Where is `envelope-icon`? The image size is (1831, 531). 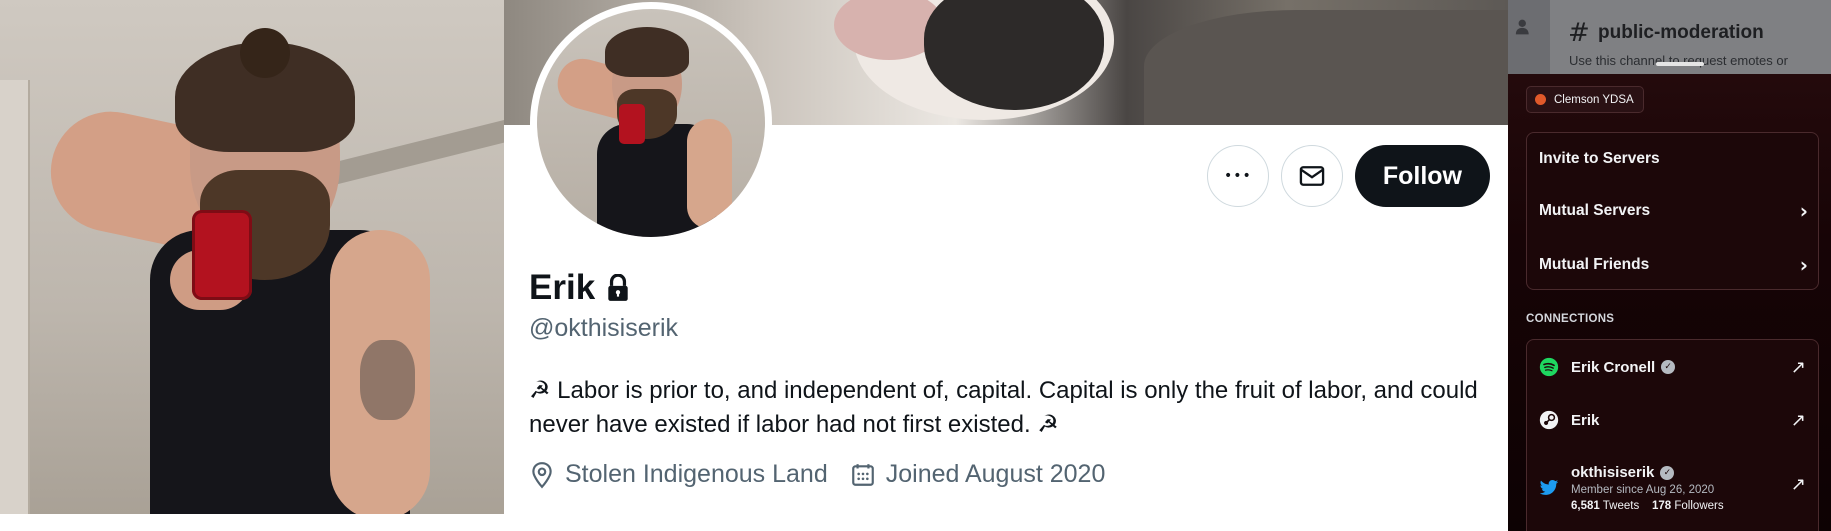 envelope-icon is located at coordinates (1312, 176).